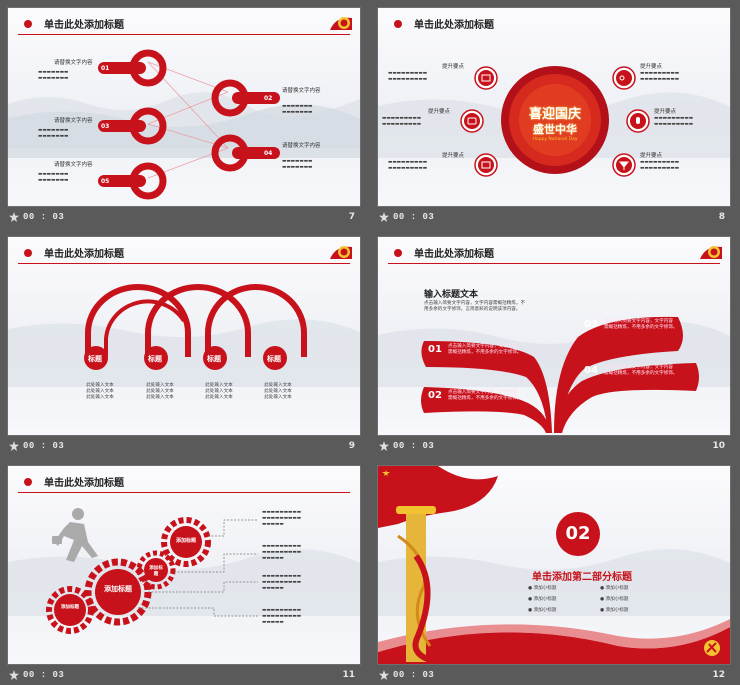 This screenshot has height=685, width=740. What do you see at coordinates (554, 447) in the screenshot?
I see `slide-meta: 00 : 03 10` at bounding box center [554, 447].